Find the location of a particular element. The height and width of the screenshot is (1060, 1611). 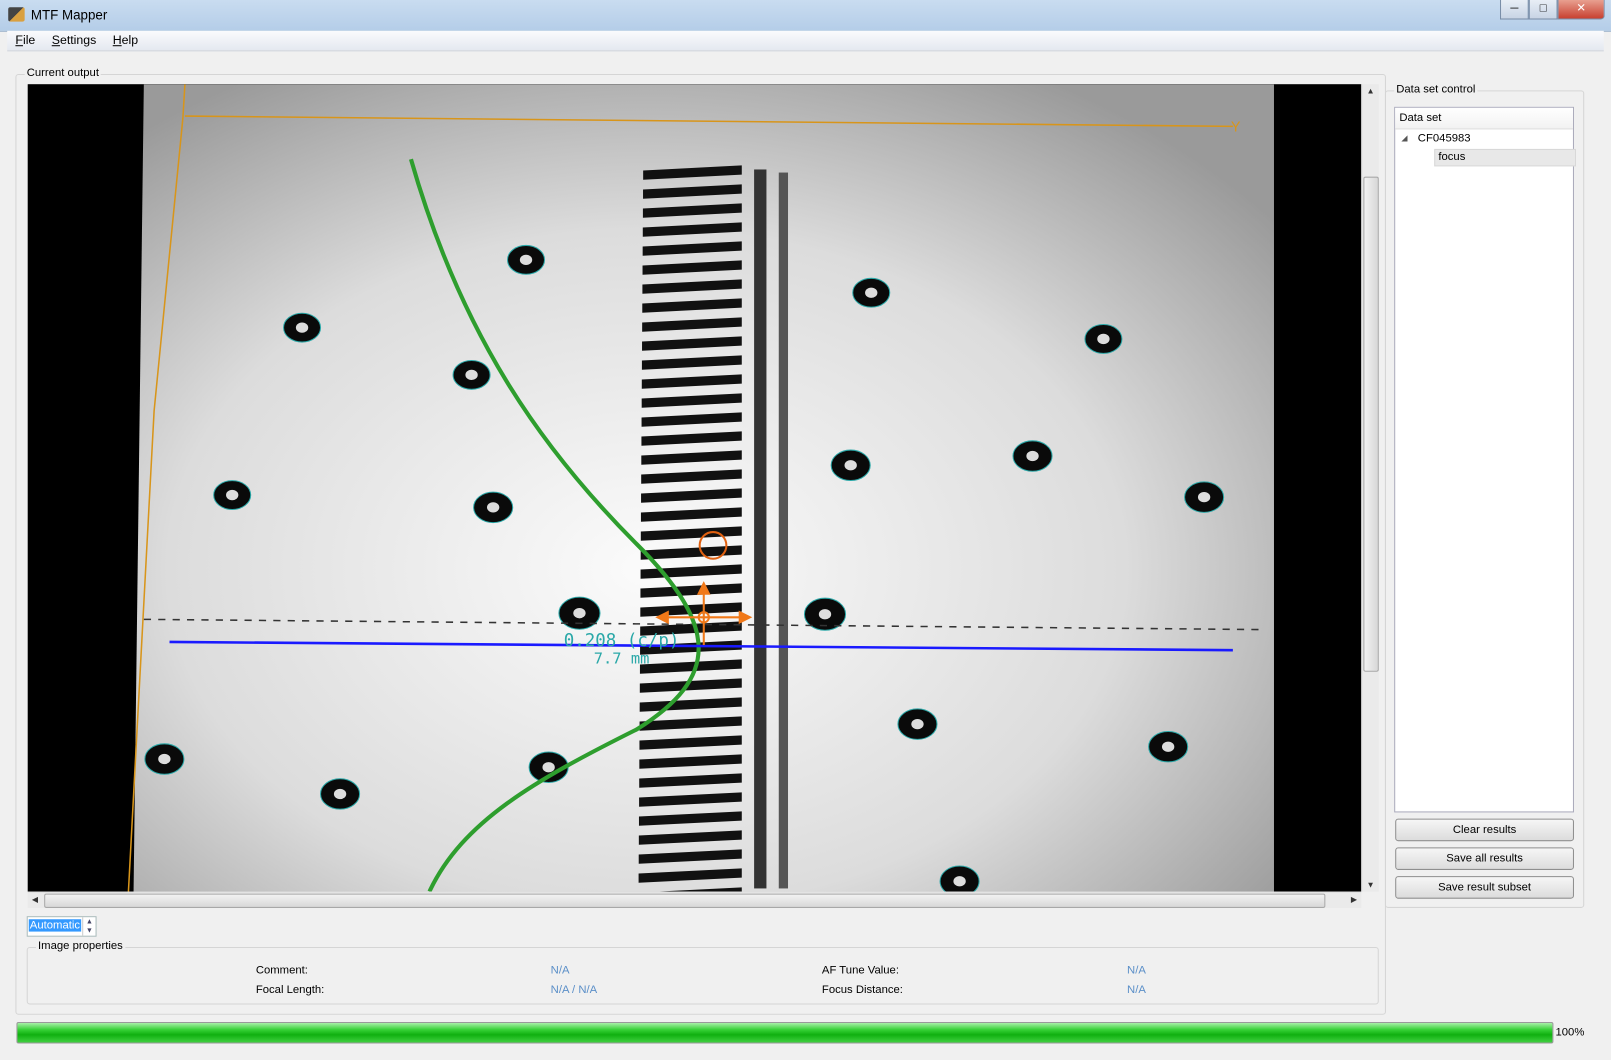

progress-label: 100% is located at coordinates (1570, 1032).